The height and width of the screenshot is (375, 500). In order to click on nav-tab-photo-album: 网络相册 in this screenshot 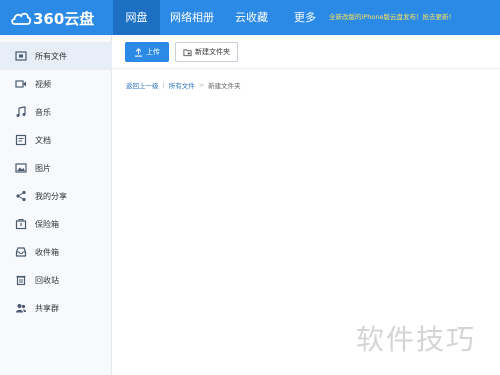, I will do `click(192, 17)`.